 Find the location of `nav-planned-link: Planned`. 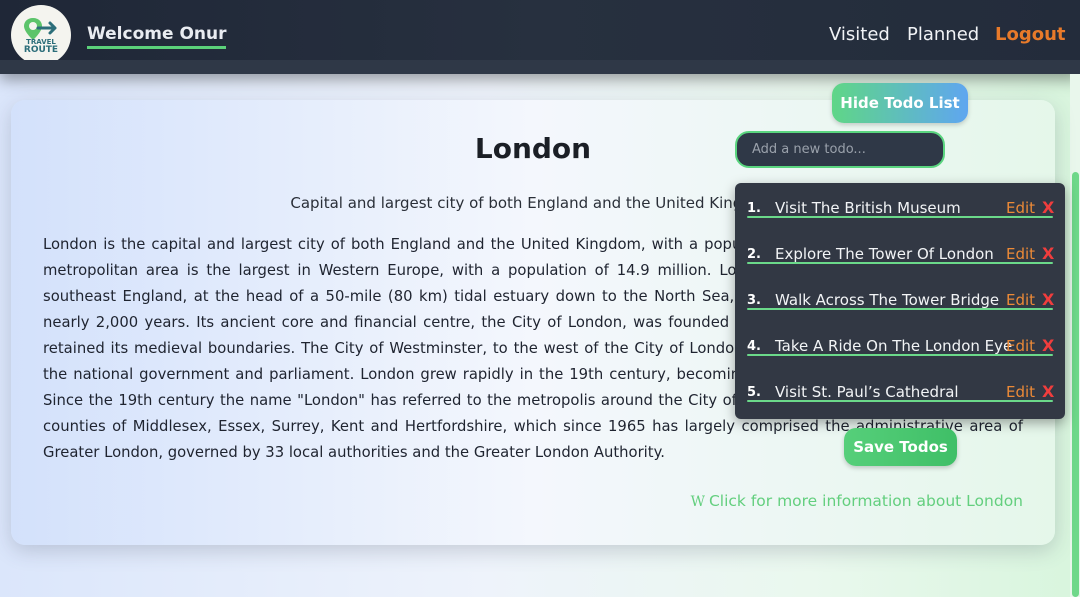

nav-planned-link: Planned is located at coordinates (943, 34).